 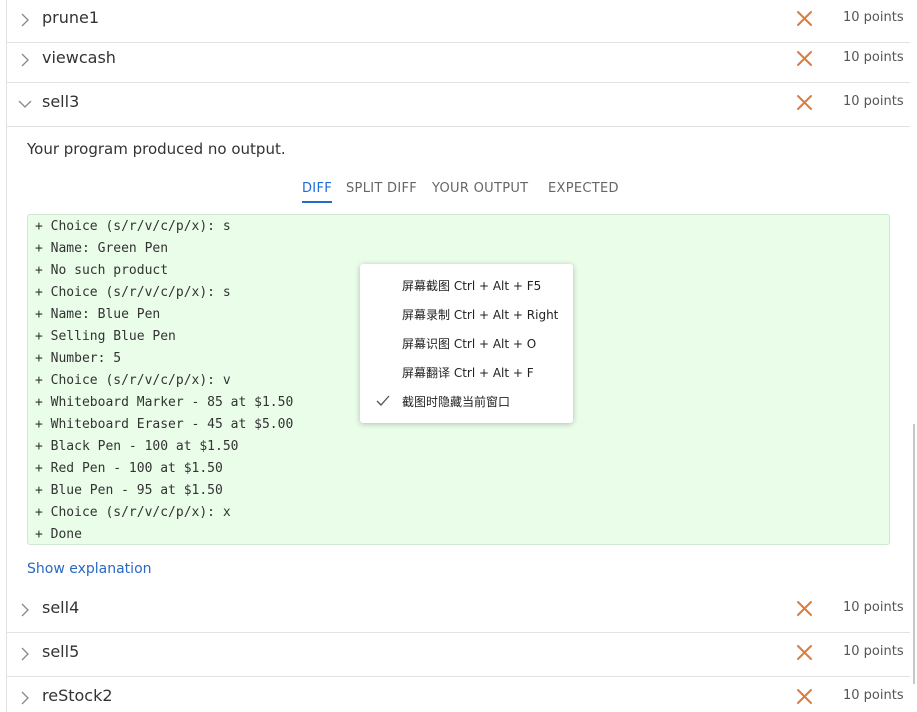 I want to click on menu-item-label: 屏幕翻译 Ctrl + Alt + F, so click(x=468, y=373).